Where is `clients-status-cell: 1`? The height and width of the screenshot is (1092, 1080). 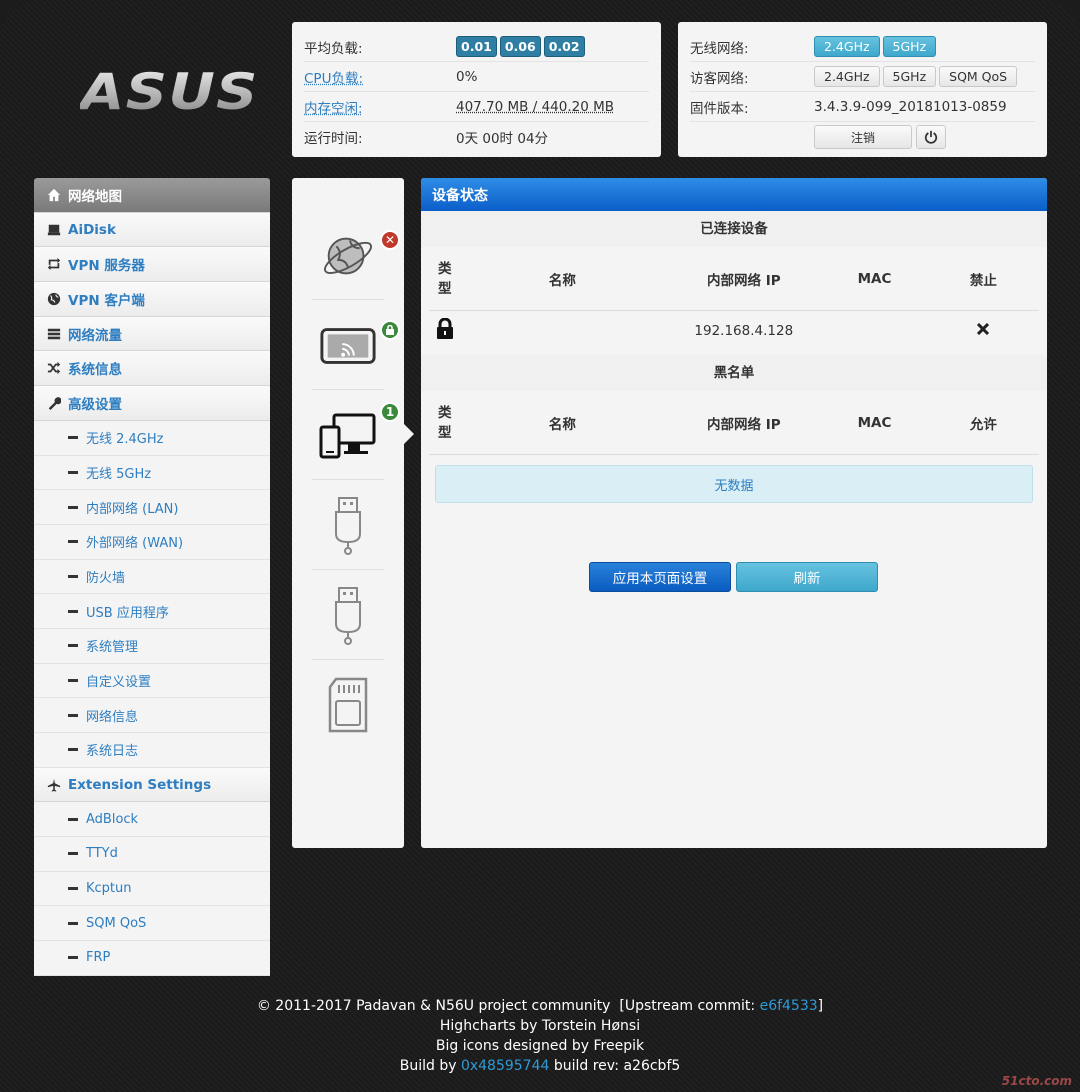 clients-status-cell: 1 is located at coordinates (356, 436).